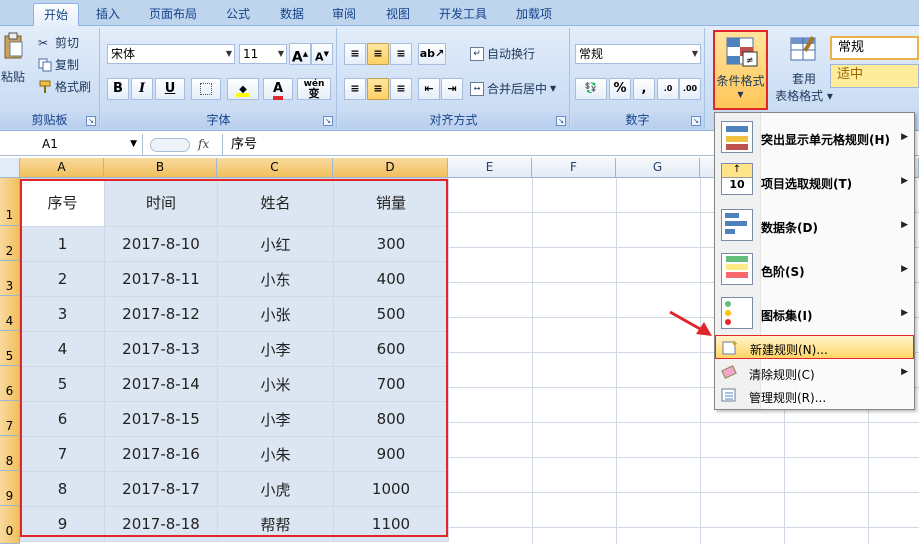  I want to click on table-cell: 2017-8-12, so click(161, 314).